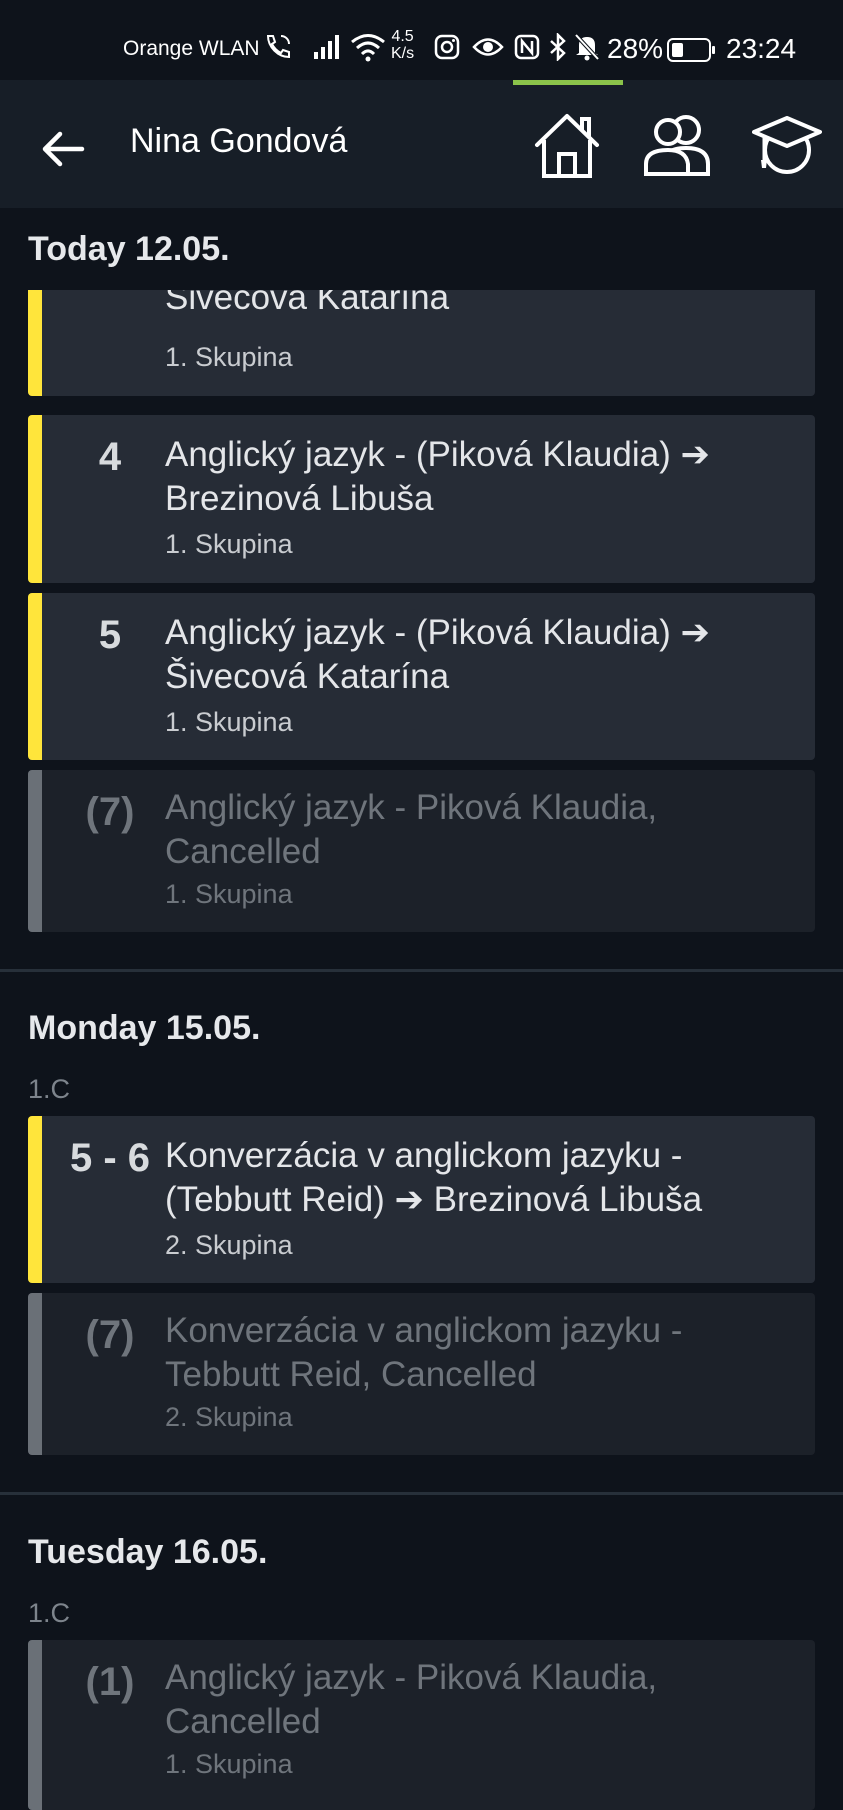 Image resolution: width=843 pixels, height=1810 pixels. Describe the element at coordinates (328, 49) in the screenshot. I see `signal-icon` at that location.